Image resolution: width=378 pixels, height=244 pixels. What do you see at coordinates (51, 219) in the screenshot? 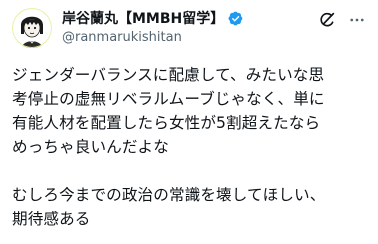
I see `tweet-text-line: 期待感ある` at bounding box center [51, 219].